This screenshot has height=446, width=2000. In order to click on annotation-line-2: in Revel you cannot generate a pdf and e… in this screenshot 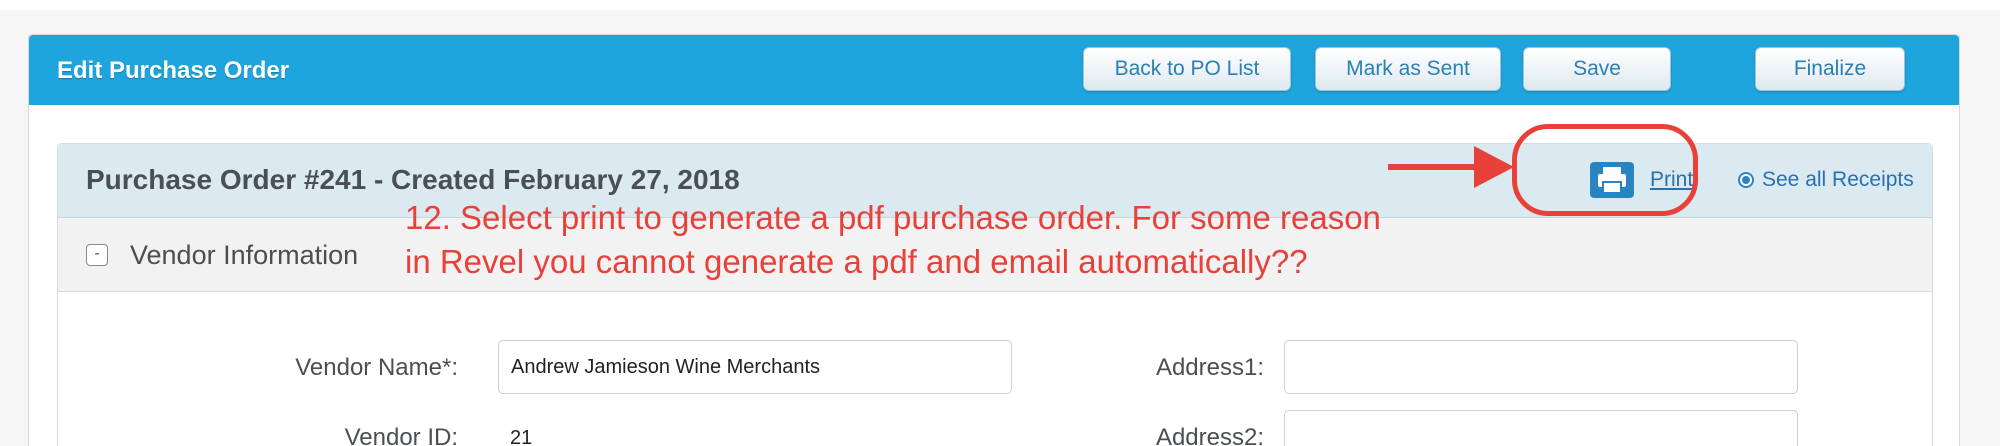, I will do `click(856, 261)`.